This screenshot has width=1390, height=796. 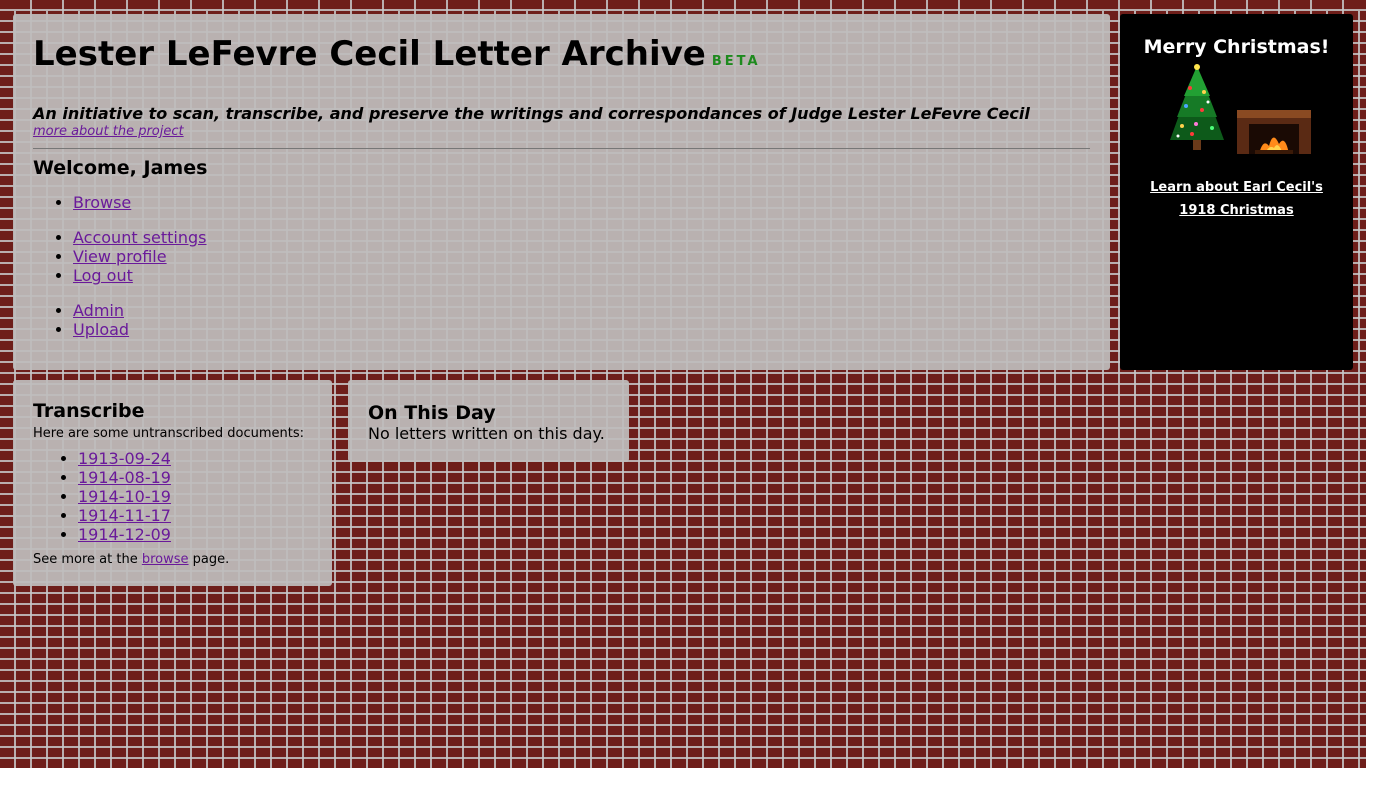 I want to click on nav-group-admin: Admin Upload, so click(x=561, y=320).